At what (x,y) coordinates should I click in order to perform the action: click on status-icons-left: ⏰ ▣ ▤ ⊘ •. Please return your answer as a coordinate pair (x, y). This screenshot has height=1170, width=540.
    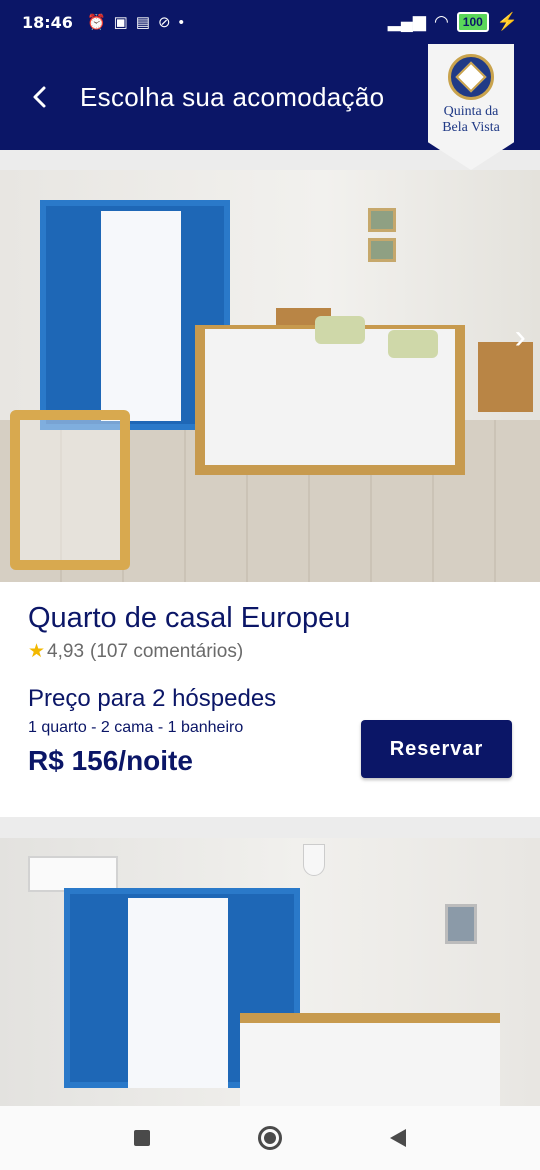
    Looking at the image, I should click on (135, 22).